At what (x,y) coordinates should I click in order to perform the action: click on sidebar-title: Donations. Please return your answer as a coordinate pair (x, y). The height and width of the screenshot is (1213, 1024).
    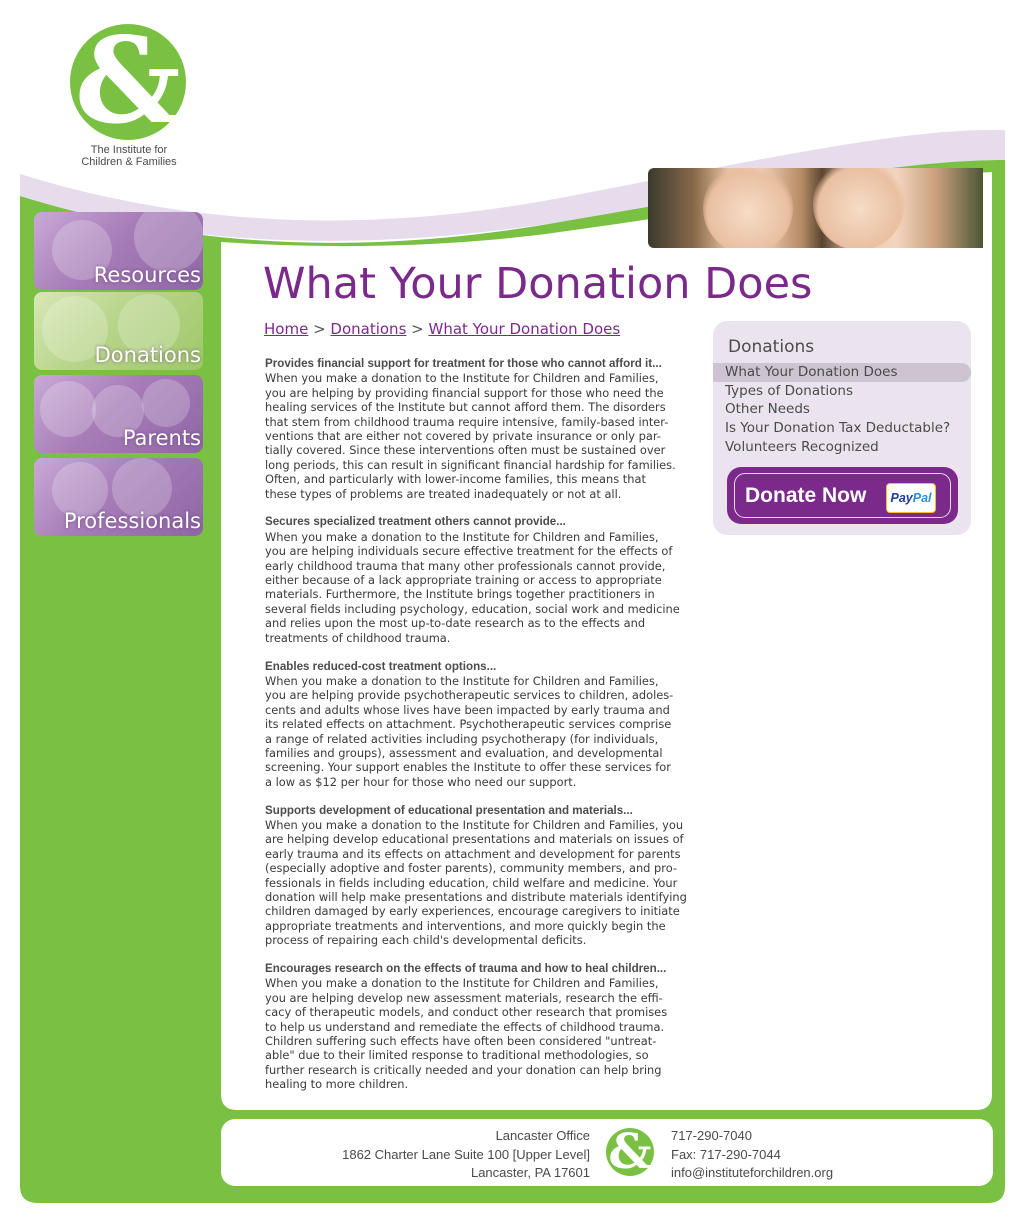
    Looking at the image, I should click on (771, 347).